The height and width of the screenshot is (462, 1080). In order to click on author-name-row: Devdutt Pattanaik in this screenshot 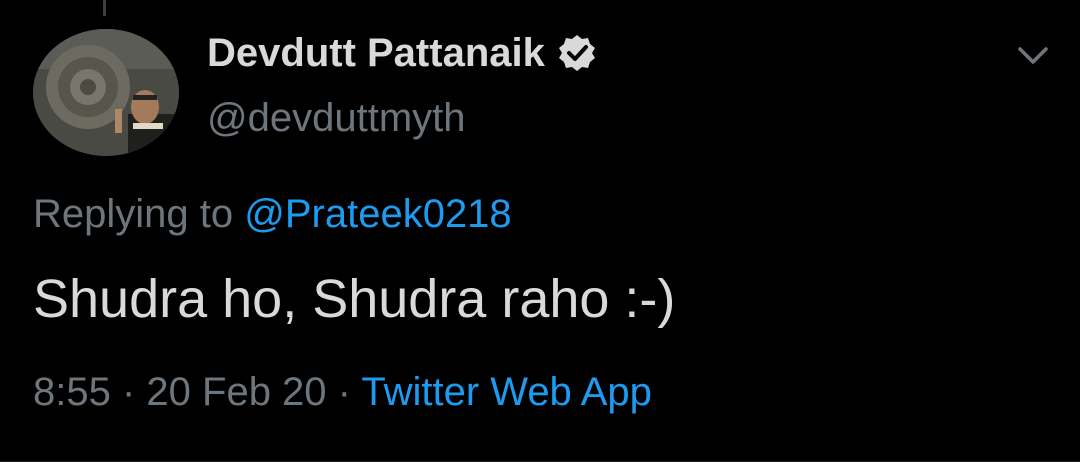, I will do `click(402, 53)`.